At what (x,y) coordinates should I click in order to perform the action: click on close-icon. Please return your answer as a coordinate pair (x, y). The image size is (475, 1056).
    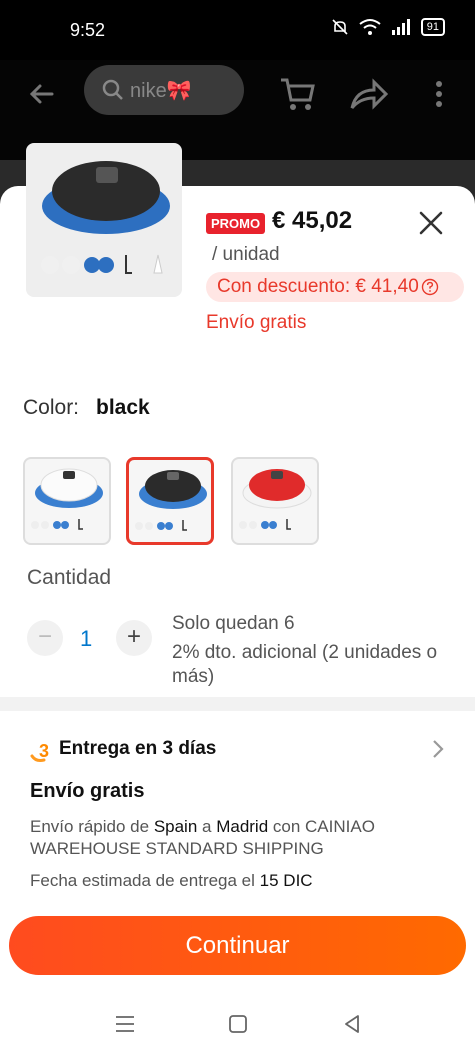
    Looking at the image, I should click on (431, 223).